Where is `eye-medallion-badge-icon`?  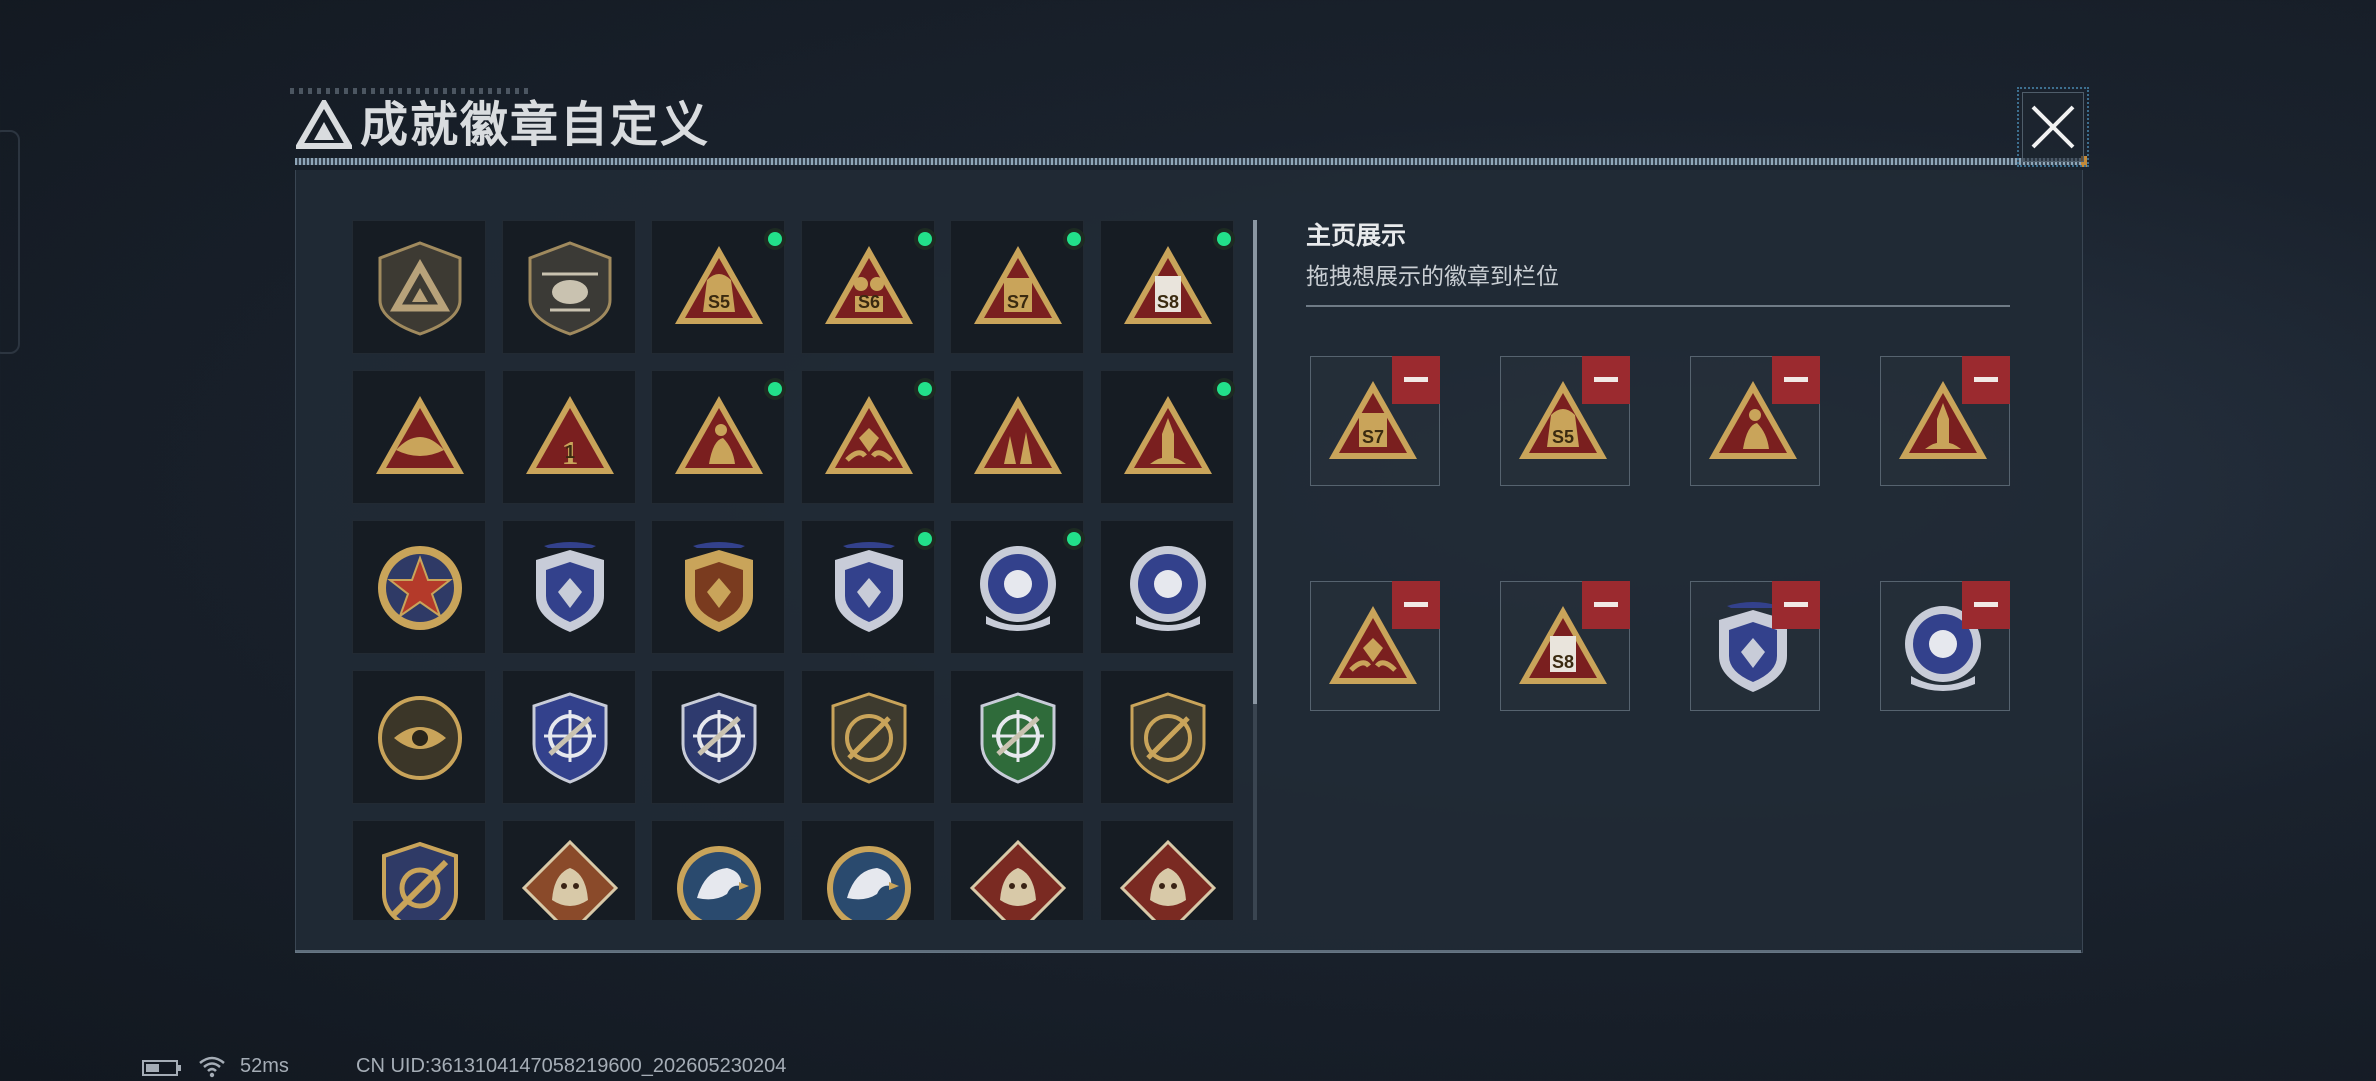
eye-medallion-badge-icon is located at coordinates (420, 738).